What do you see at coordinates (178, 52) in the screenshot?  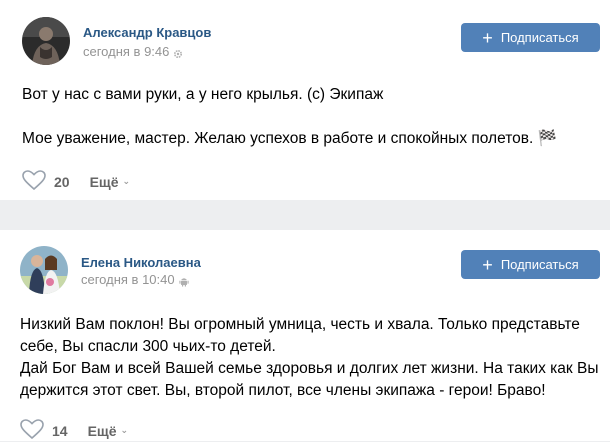 I see `gear-icon` at bounding box center [178, 52].